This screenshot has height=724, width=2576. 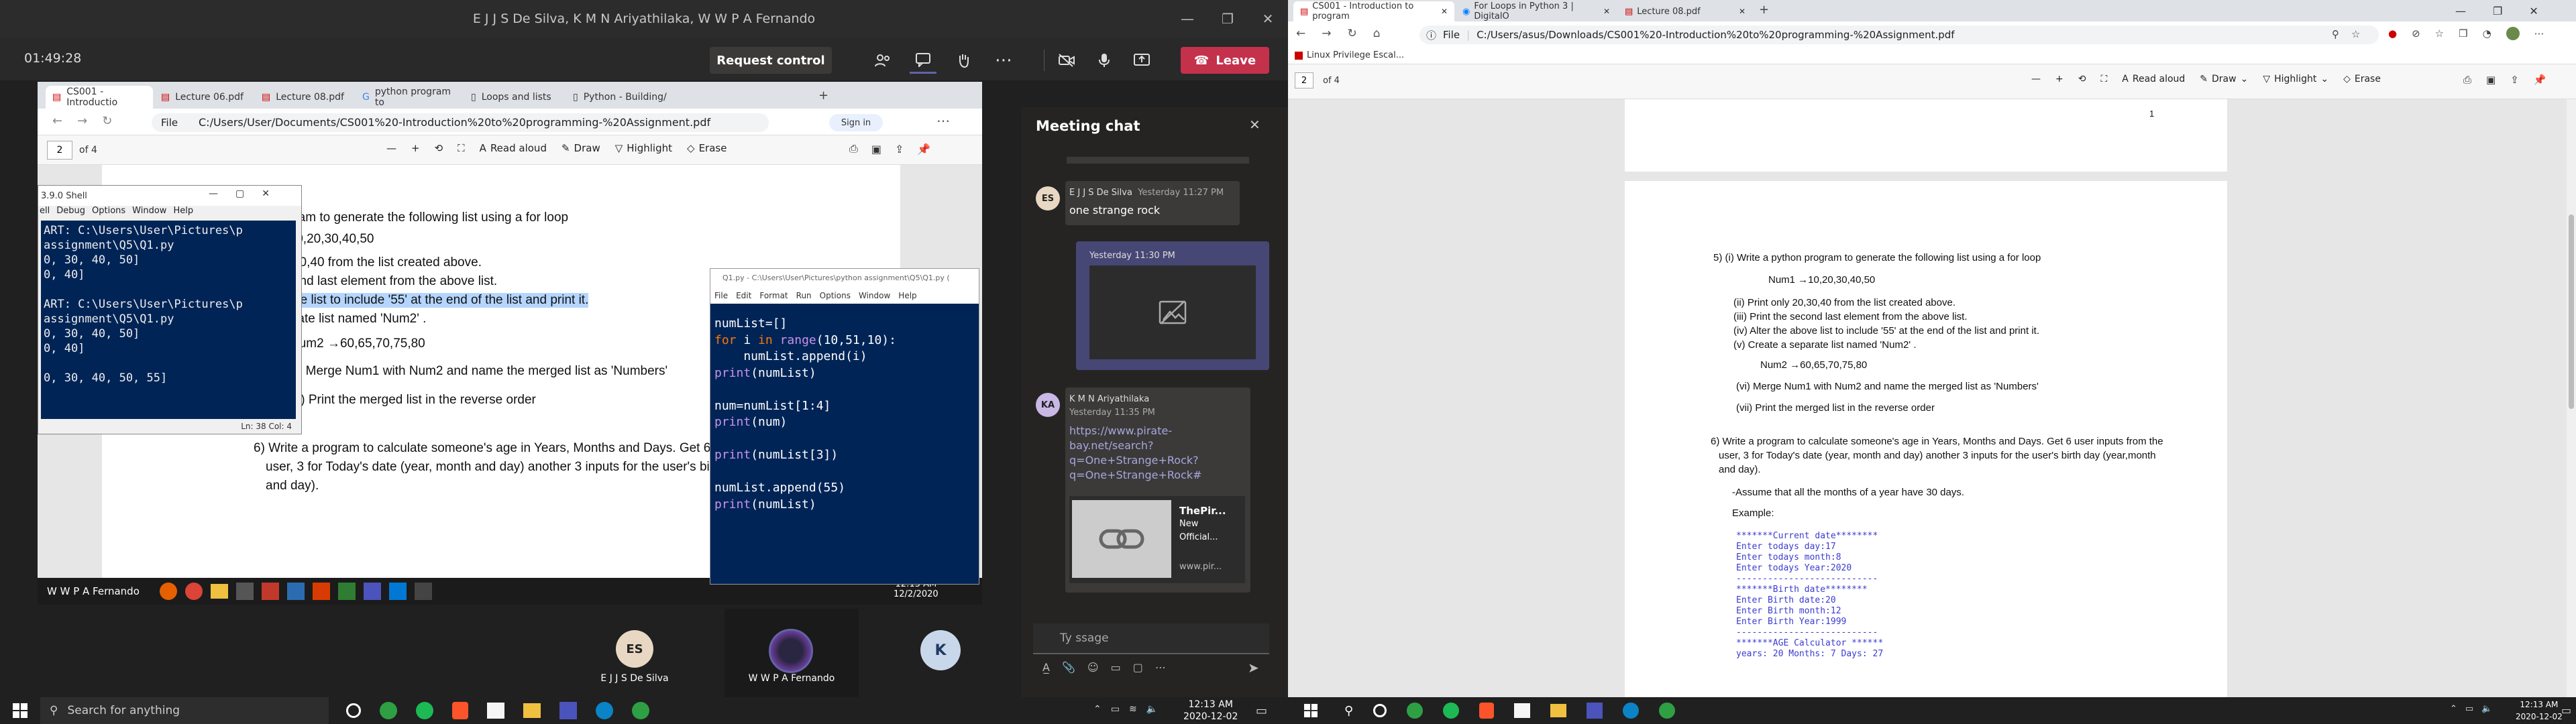 What do you see at coordinates (1326, 33) in the screenshot?
I see `forward-icon: →` at bounding box center [1326, 33].